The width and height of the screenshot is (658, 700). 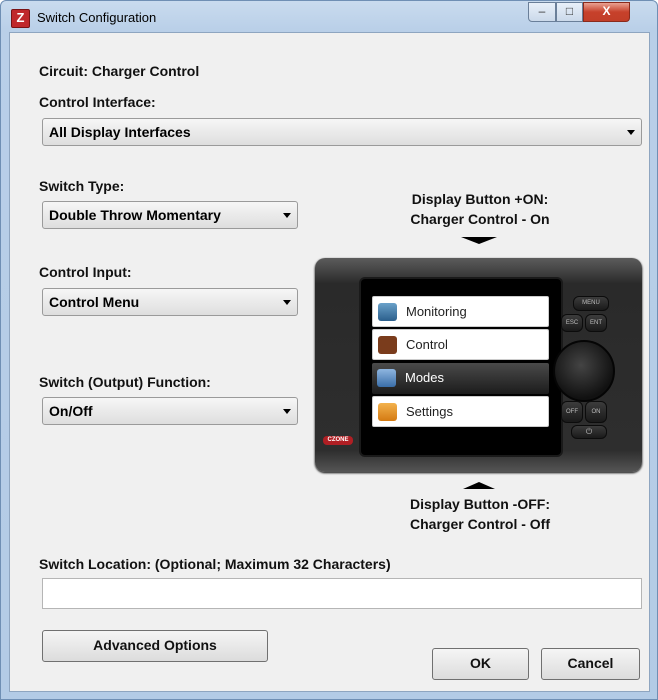 I want to click on control-icon, so click(x=387, y=345).